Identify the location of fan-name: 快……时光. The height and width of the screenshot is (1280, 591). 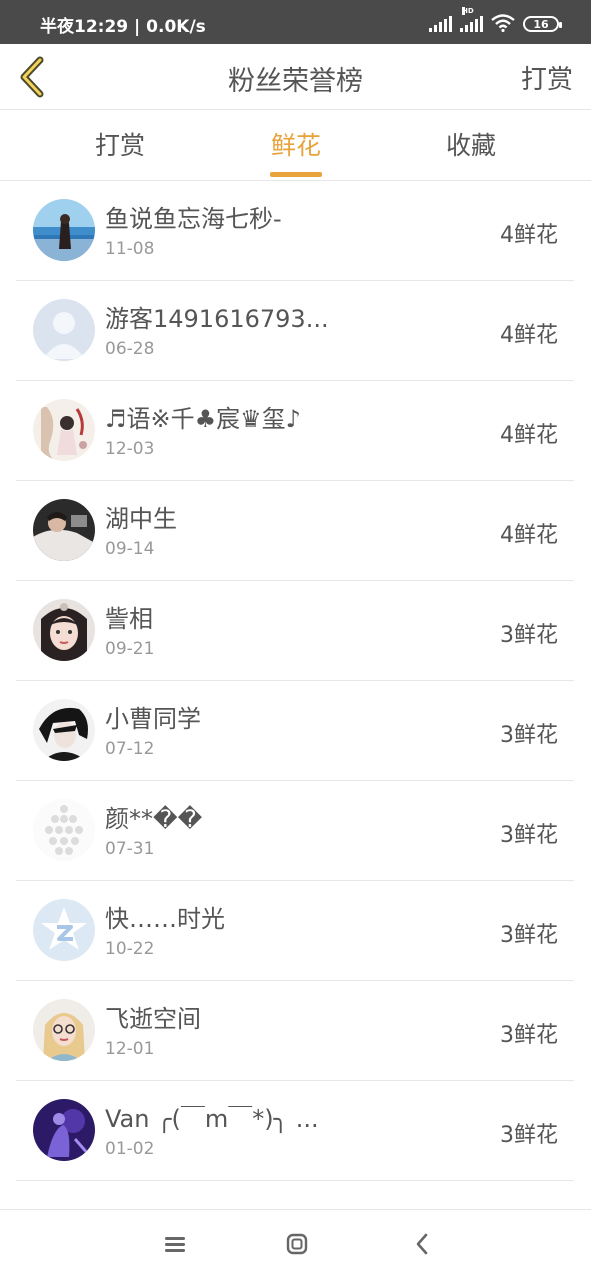
(165, 919).